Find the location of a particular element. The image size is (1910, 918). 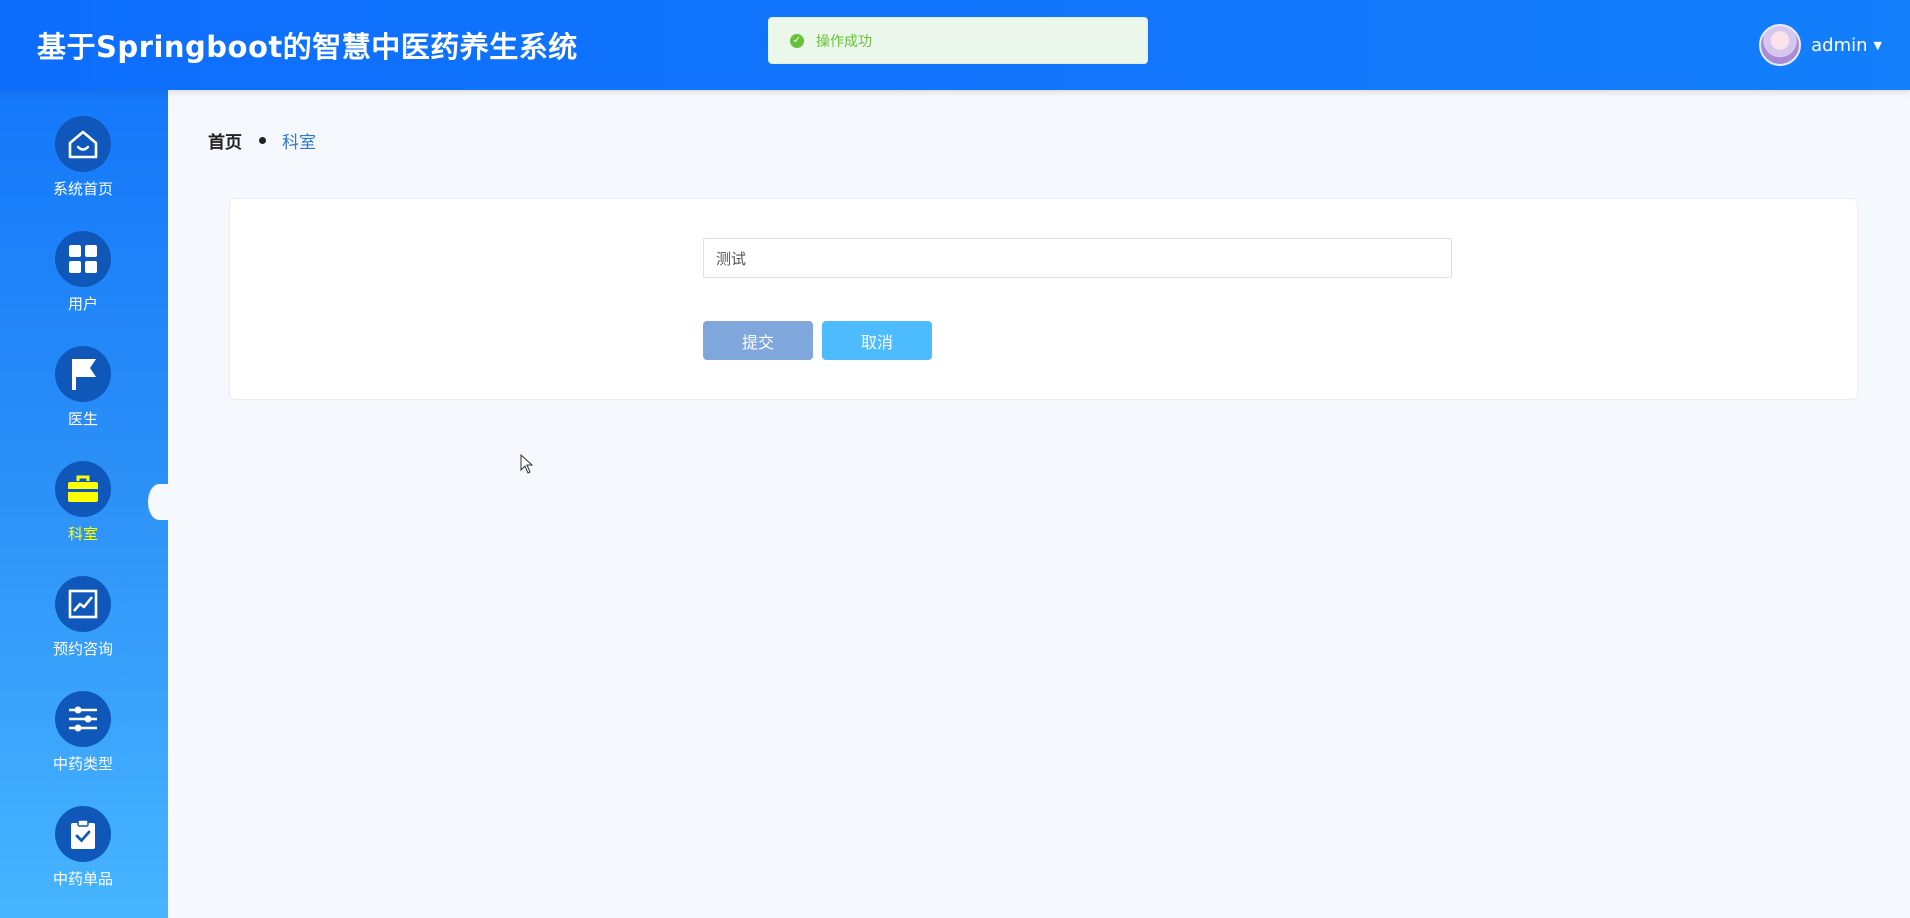

user-menu: admin ▼ is located at coordinates (1820, 45).